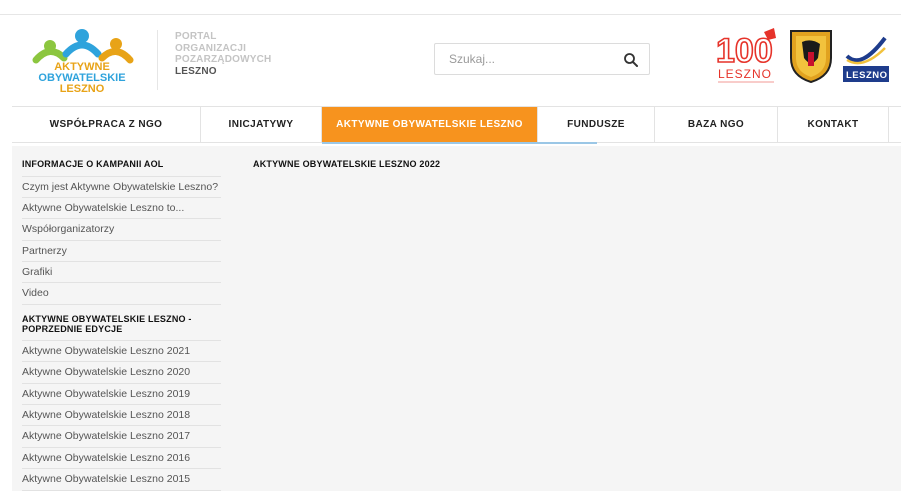 The image size is (901, 491). What do you see at coordinates (121, 352) in the screenshot?
I see `sidebar-item-edition: Aktywne Obywatelskie Leszno 2021` at bounding box center [121, 352].